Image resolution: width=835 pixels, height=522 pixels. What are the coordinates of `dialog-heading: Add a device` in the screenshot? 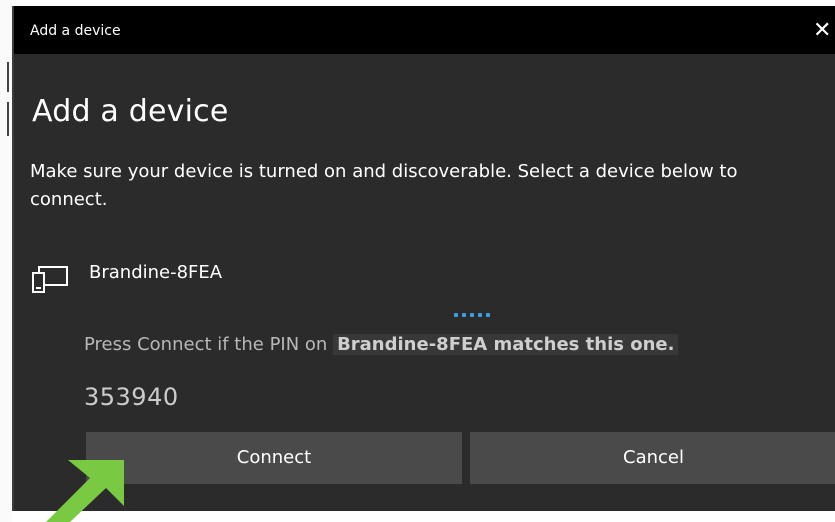 It's located at (130, 111).